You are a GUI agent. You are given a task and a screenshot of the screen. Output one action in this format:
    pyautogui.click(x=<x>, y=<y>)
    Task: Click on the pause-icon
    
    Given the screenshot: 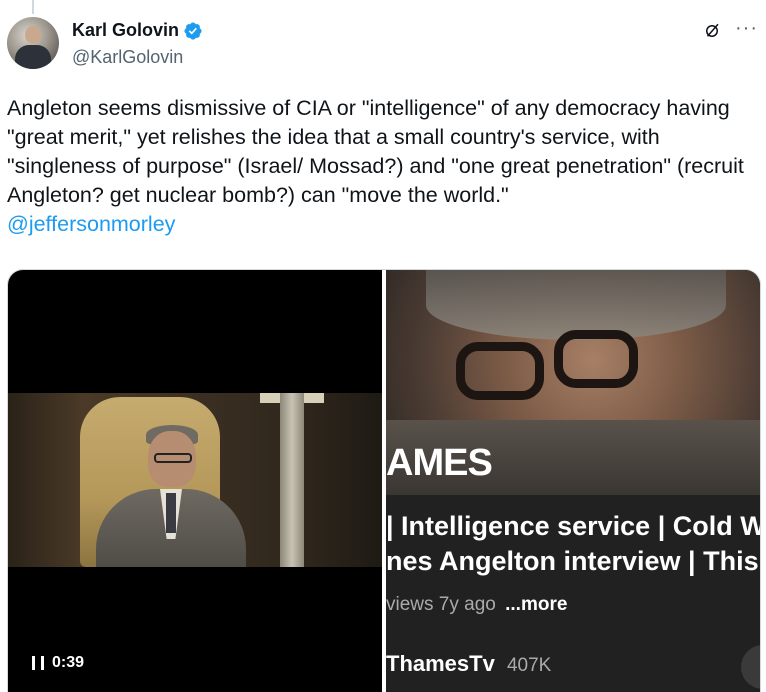 What is the action you would take?
    pyautogui.click(x=38, y=663)
    